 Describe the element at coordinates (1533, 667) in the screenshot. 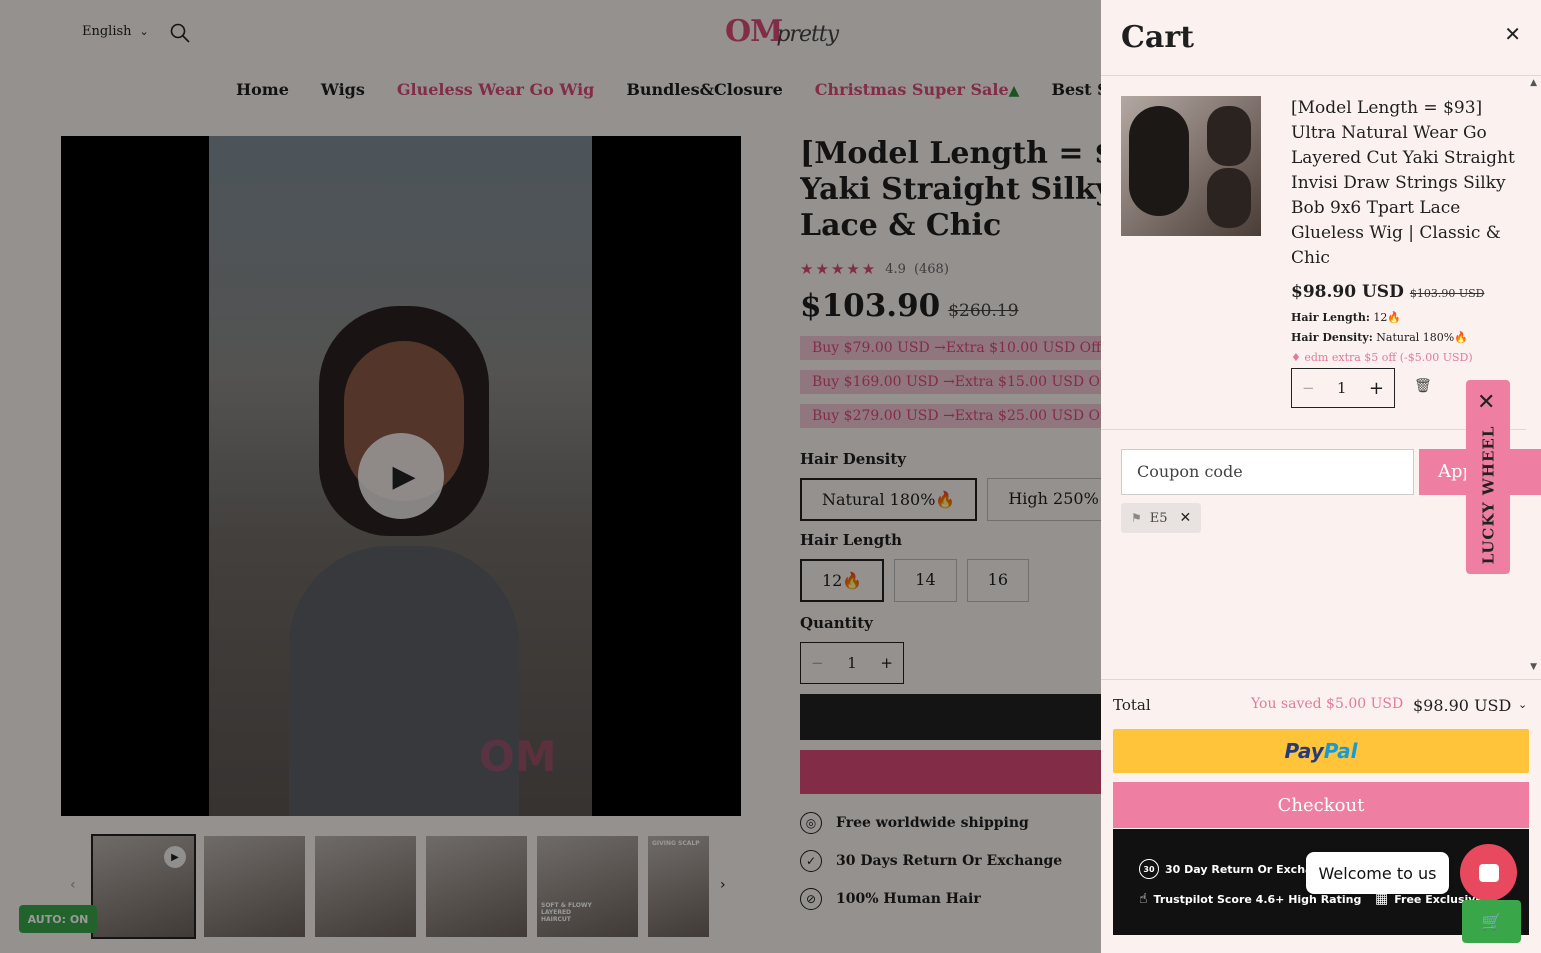

I see `scroll-down-icon: ▼` at that location.